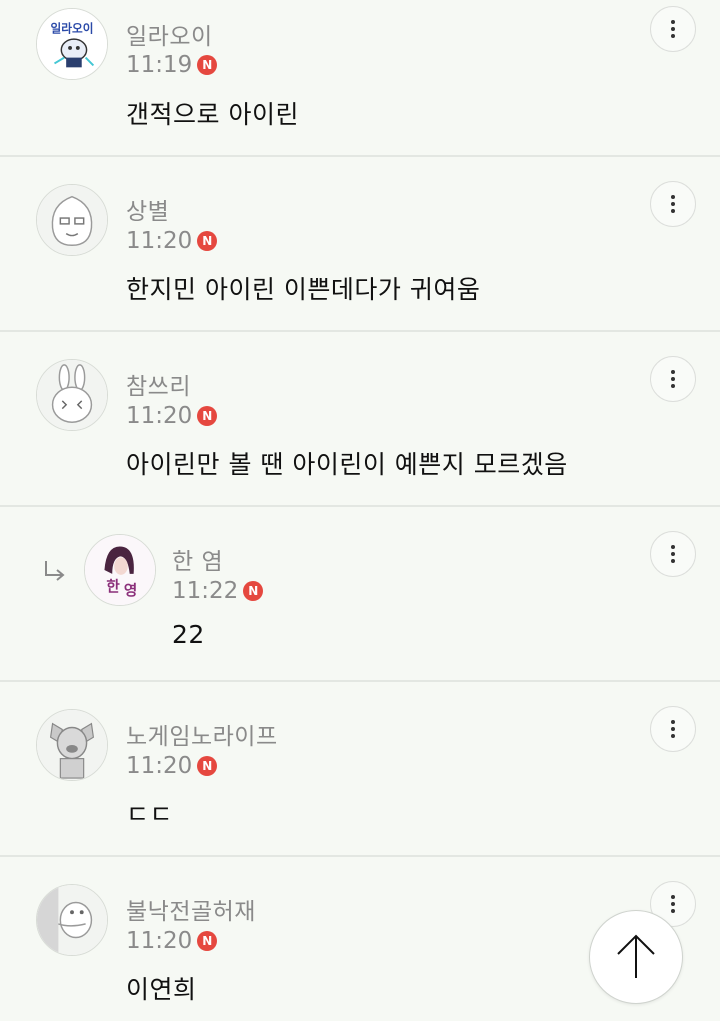 The height and width of the screenshot is (1021, 720). What do you see at coordinates (72, 920) in the screenshot?
I see `peeking-character-avatar-icon` at bounding box center [72, 920].